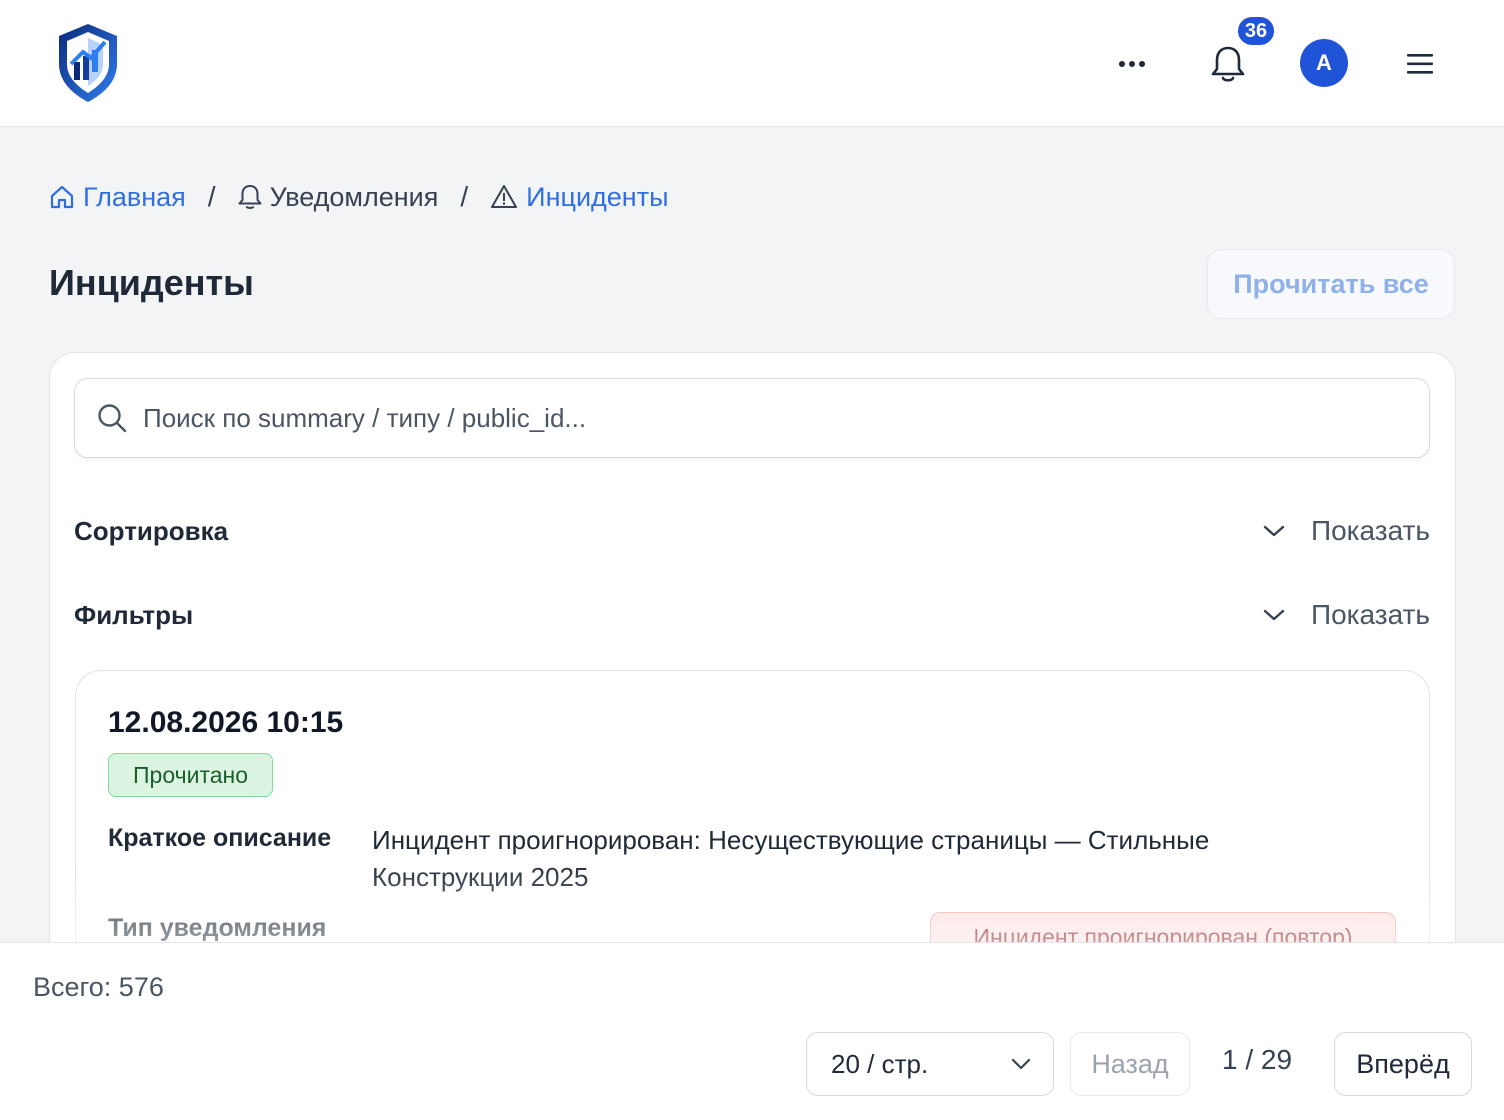  I want to click on more-options-button, so click(1132, 64).